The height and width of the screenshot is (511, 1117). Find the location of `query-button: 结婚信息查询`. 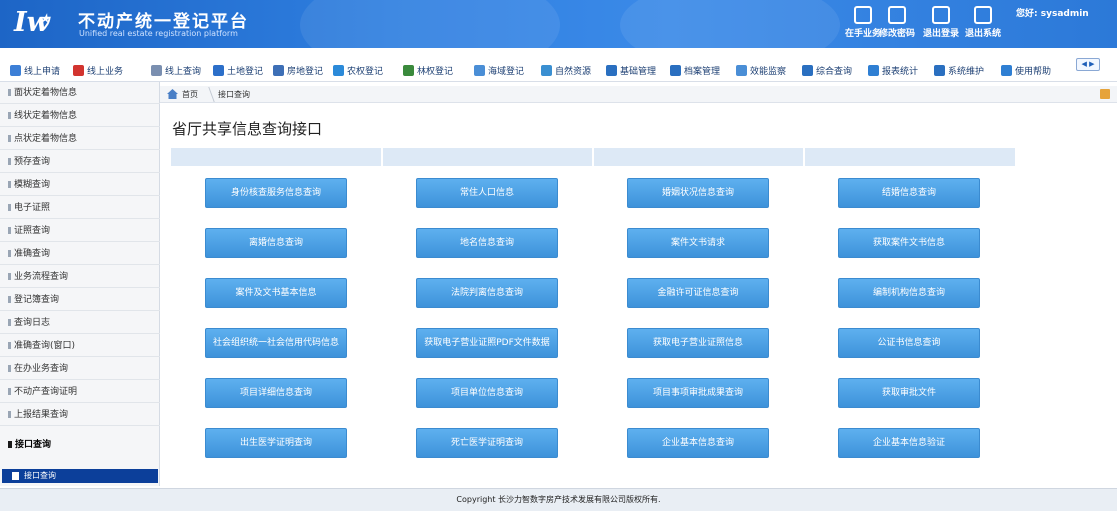

query-button: 结婚信息查询 is located at coordinates (909, 193).